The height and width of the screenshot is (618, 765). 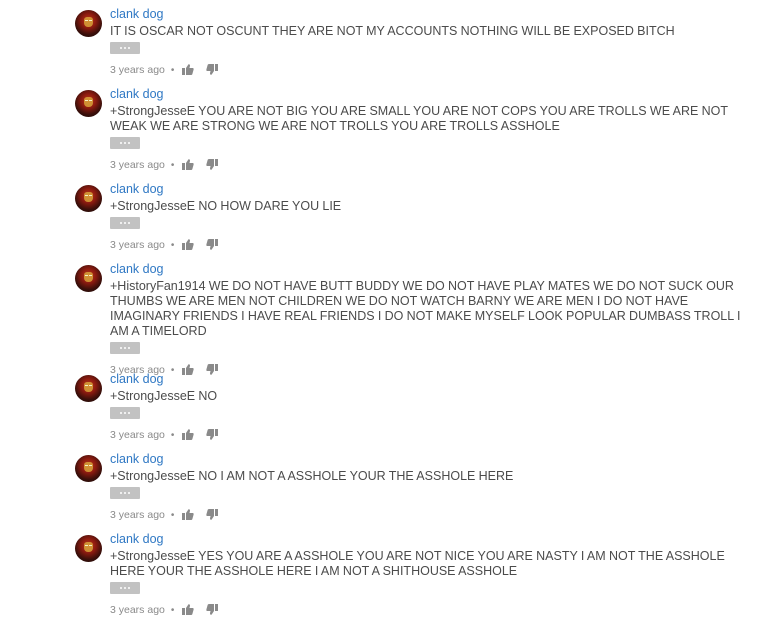 I want to click on comment-text: +StrongJesseE NO, so click(x=164, y=396).